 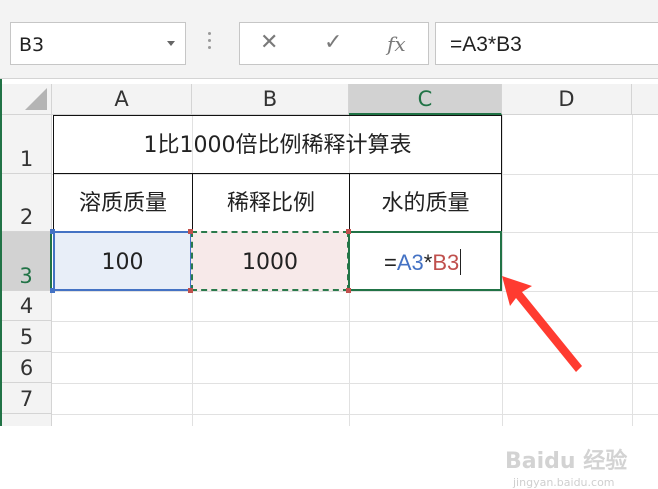 I want to click on row-header-3: 3, so click(x=27, y=261).